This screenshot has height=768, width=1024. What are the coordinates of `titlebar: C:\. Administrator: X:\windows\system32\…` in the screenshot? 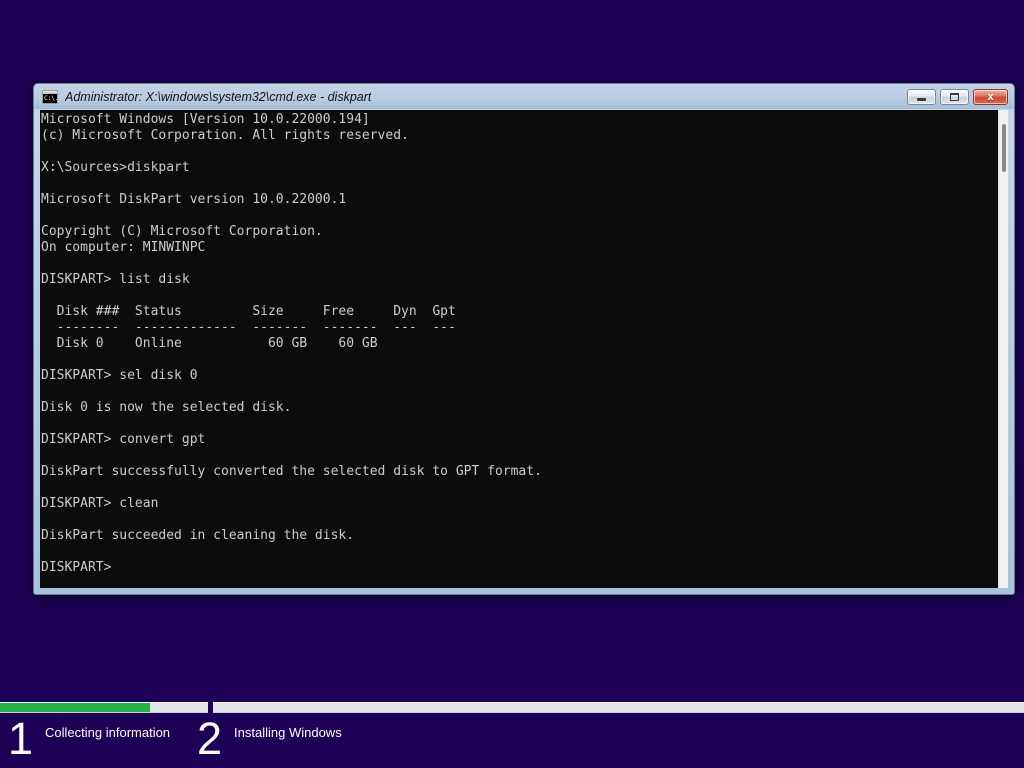 It's located at (524, 96).